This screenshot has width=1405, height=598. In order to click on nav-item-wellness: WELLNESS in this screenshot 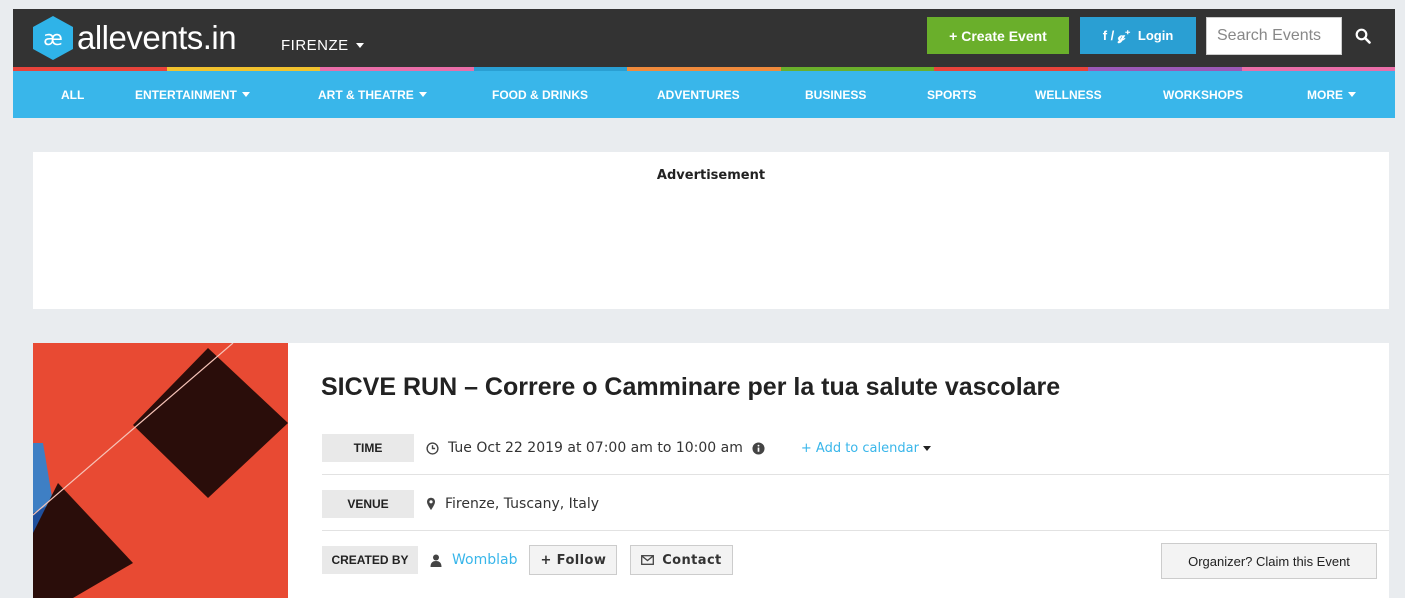, I will do `click(1068, 94)`.